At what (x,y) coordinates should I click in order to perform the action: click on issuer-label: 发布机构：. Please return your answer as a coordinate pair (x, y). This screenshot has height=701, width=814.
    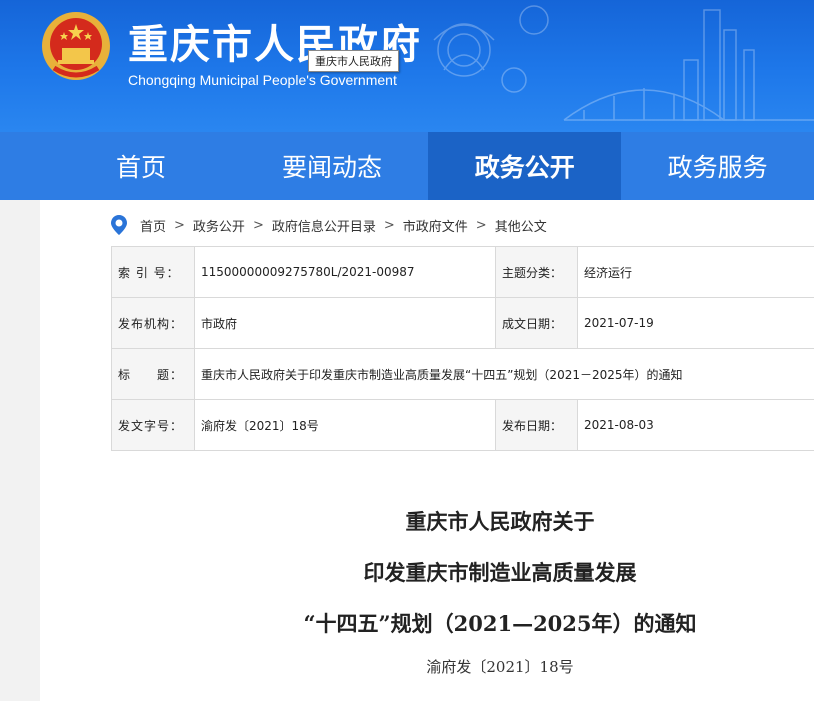
    Looking at the image, I should click on (153, 323).